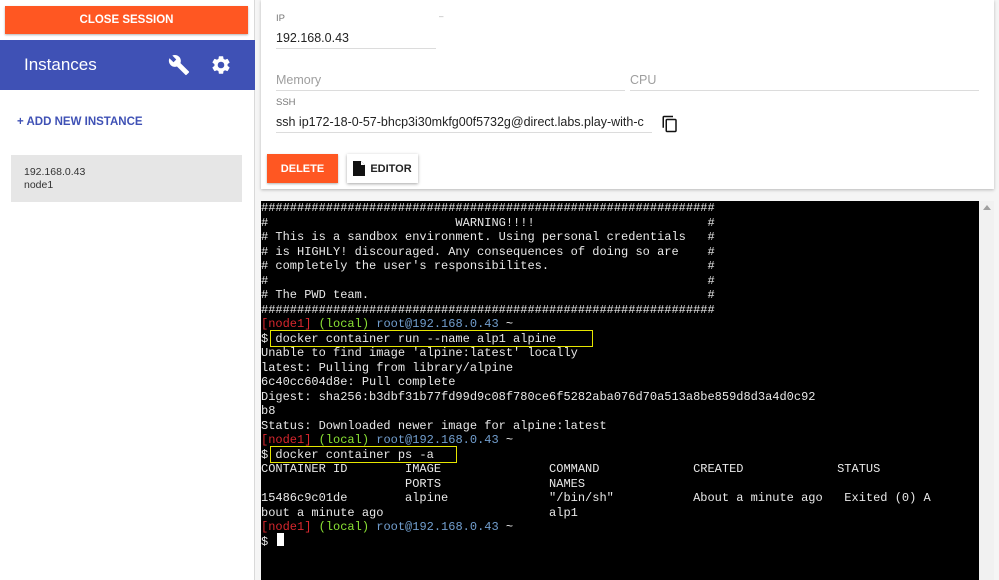  I want to click on file-icon, so click(359, 168).